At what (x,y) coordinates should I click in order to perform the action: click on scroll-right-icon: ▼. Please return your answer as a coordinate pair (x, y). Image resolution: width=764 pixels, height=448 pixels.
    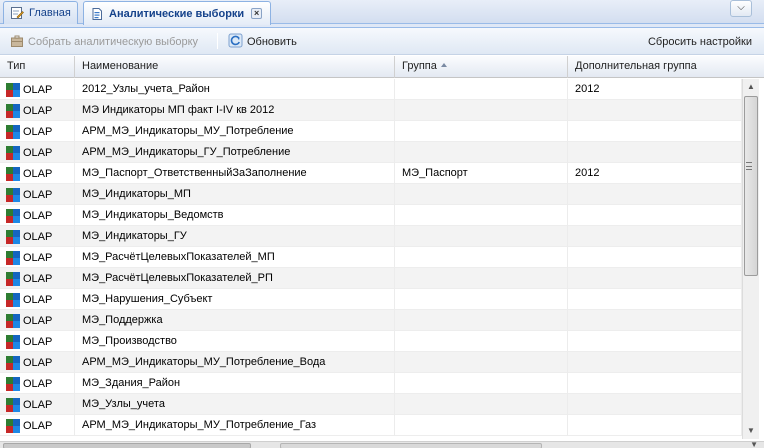
    Looking at the image, I should click on (754, 444).